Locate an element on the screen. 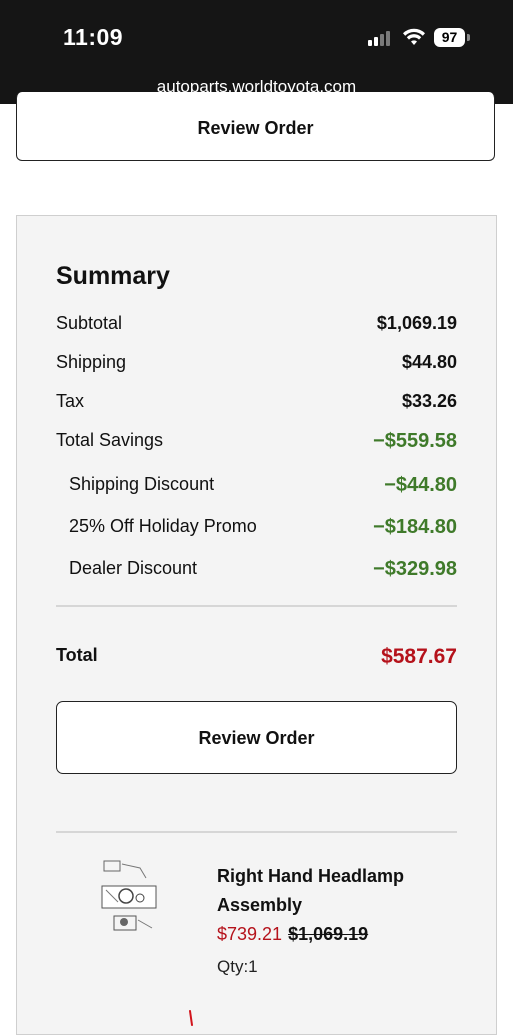  original-price: $1,069.19 is located at coordinates (328, 934).